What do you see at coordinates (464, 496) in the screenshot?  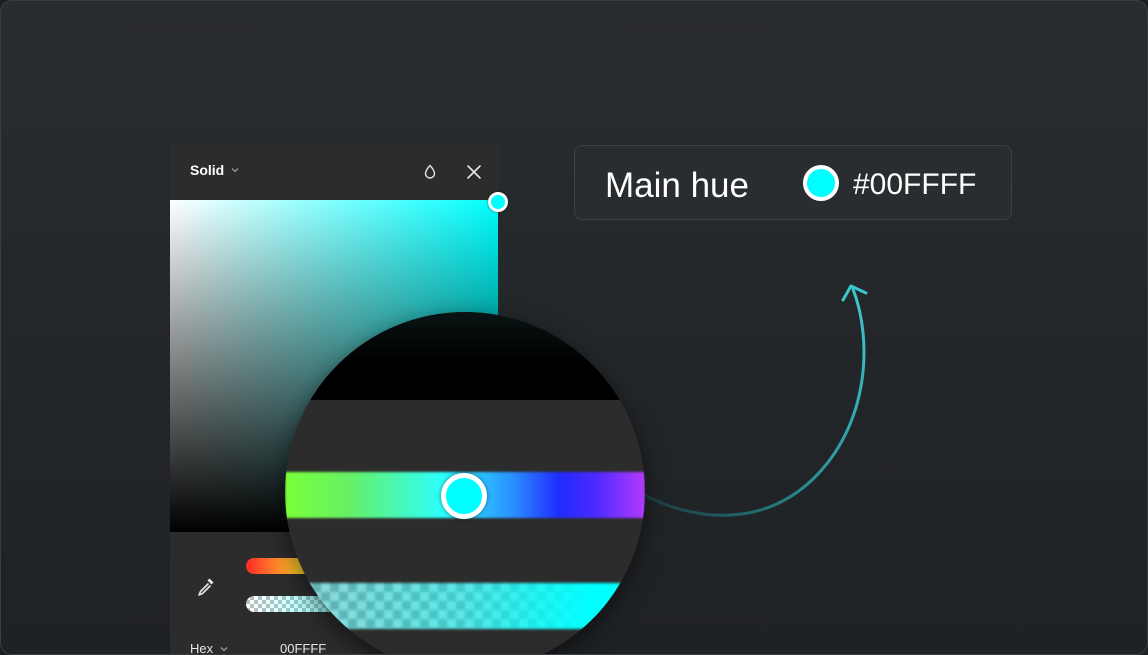 I see `zoomed-hue-handle` at bounding box center [464, 496].